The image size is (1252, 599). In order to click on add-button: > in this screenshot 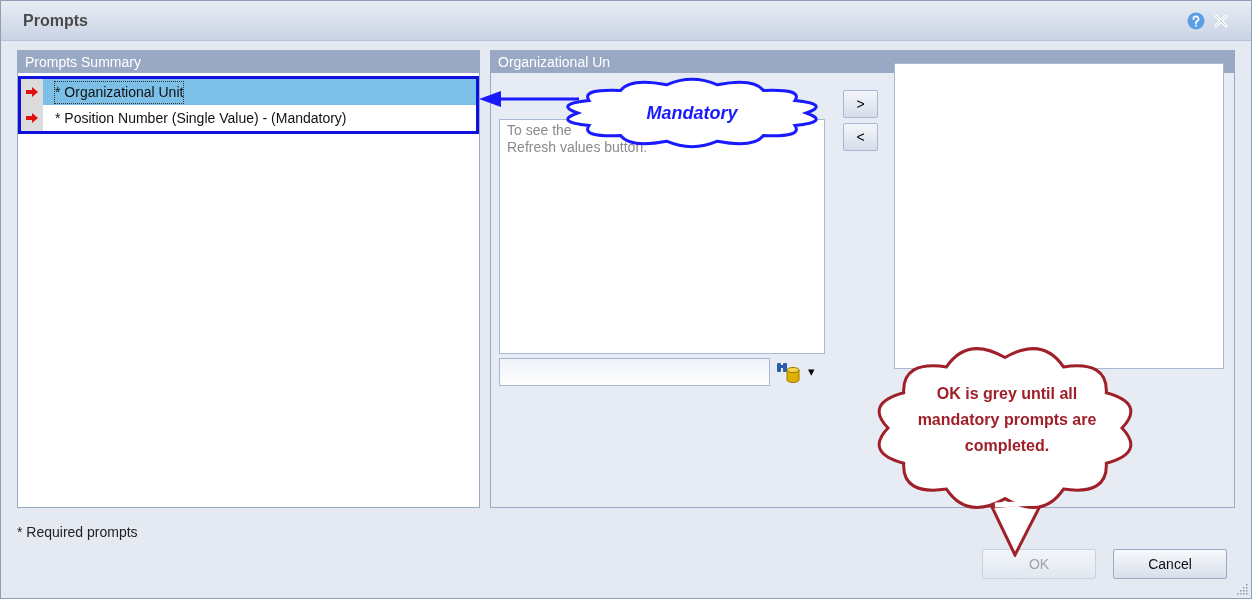, I will do `click(860, 104)`.